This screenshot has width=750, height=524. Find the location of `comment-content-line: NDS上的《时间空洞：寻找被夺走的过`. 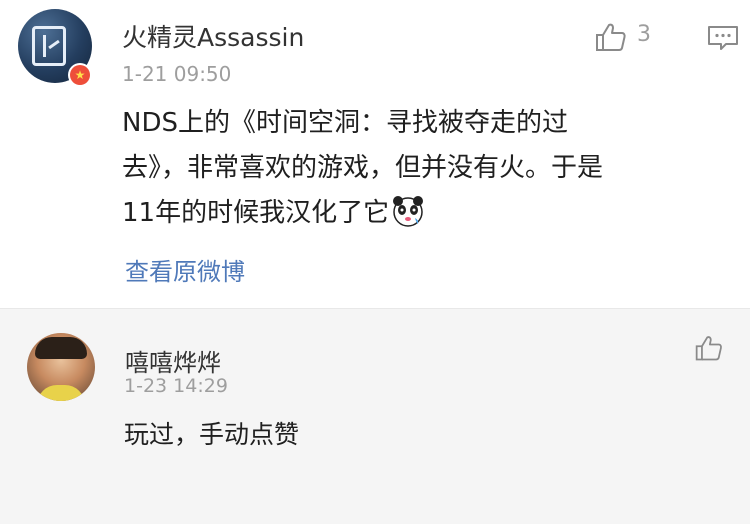

comment-content-line: NDS上的《时间空洞：寻找被夺走的过 is located at coordinates (345, 123).